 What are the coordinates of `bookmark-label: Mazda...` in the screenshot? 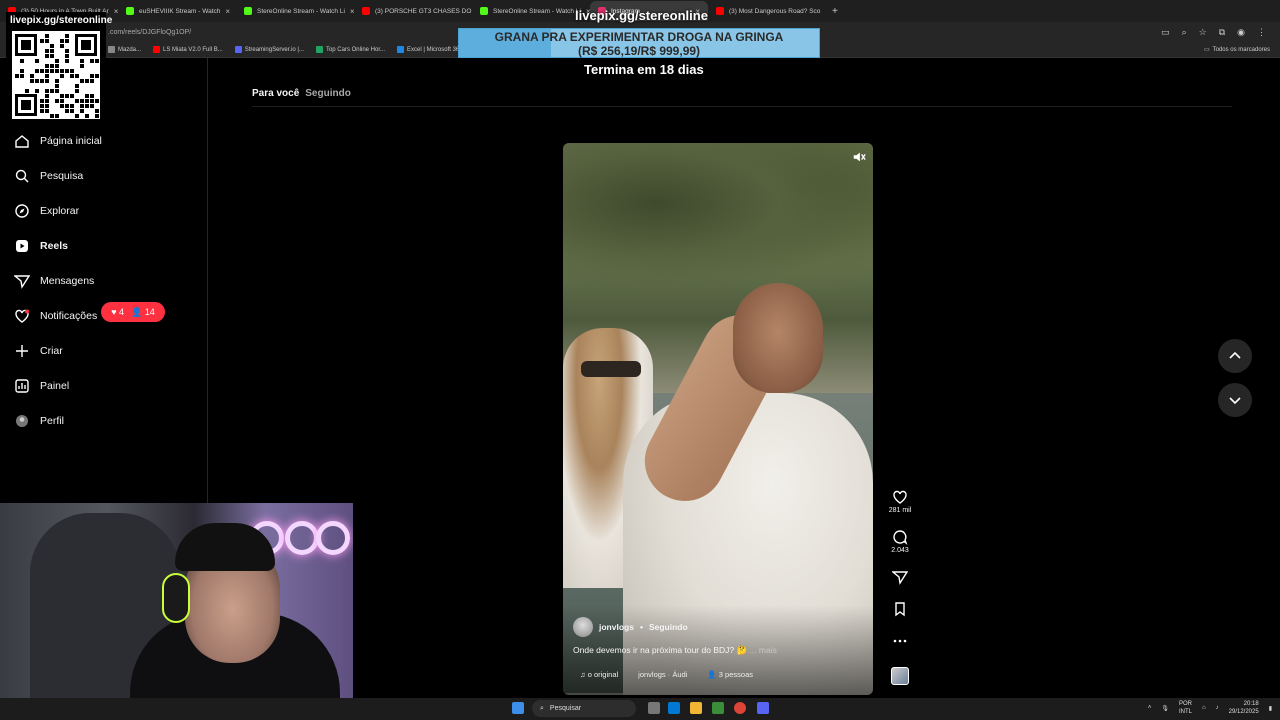 It's located at (130, 49).